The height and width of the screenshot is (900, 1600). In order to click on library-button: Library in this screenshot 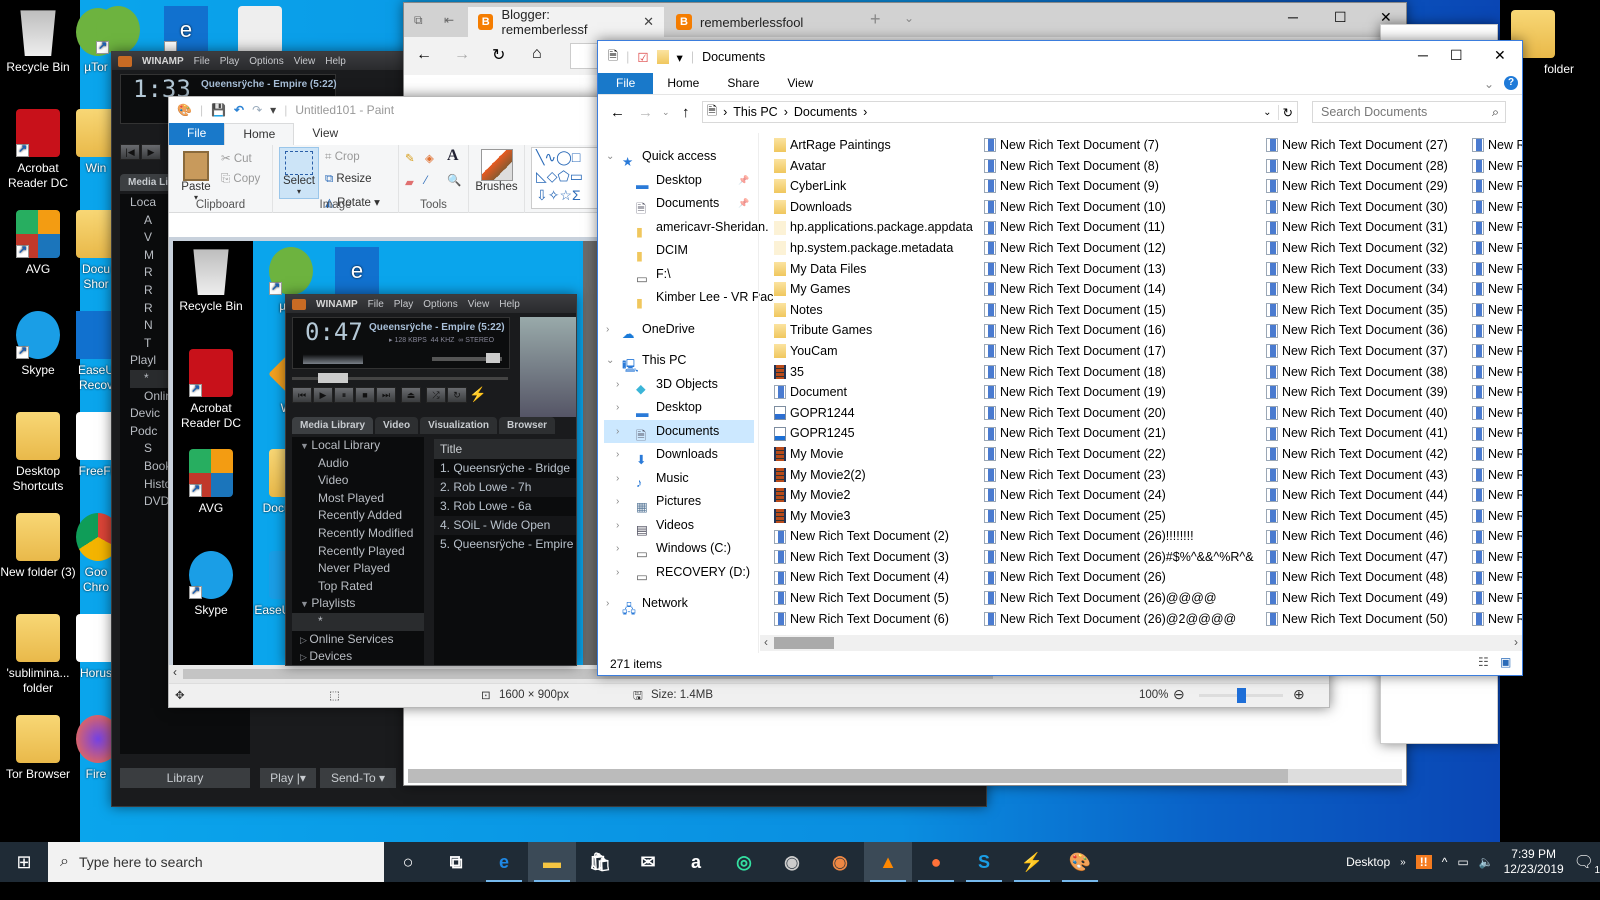, I will do `click(185, 778)`.